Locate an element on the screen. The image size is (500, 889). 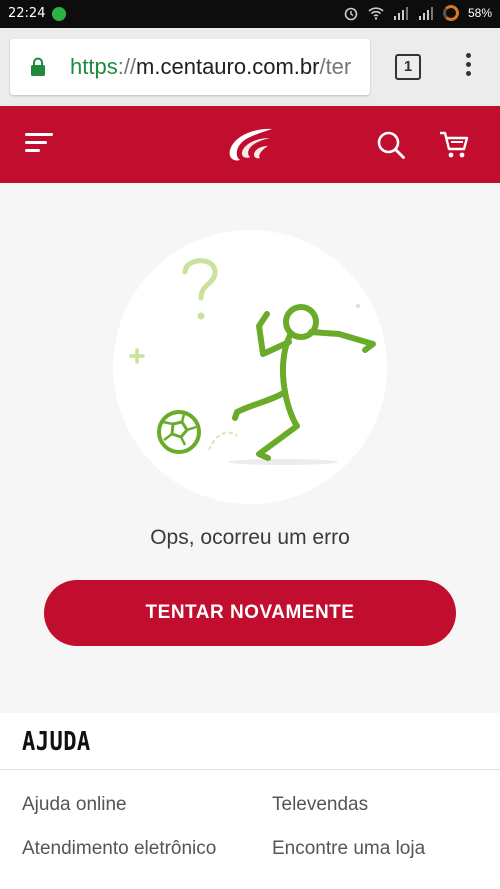
wifi-icon is located at coordinates (376, 13).